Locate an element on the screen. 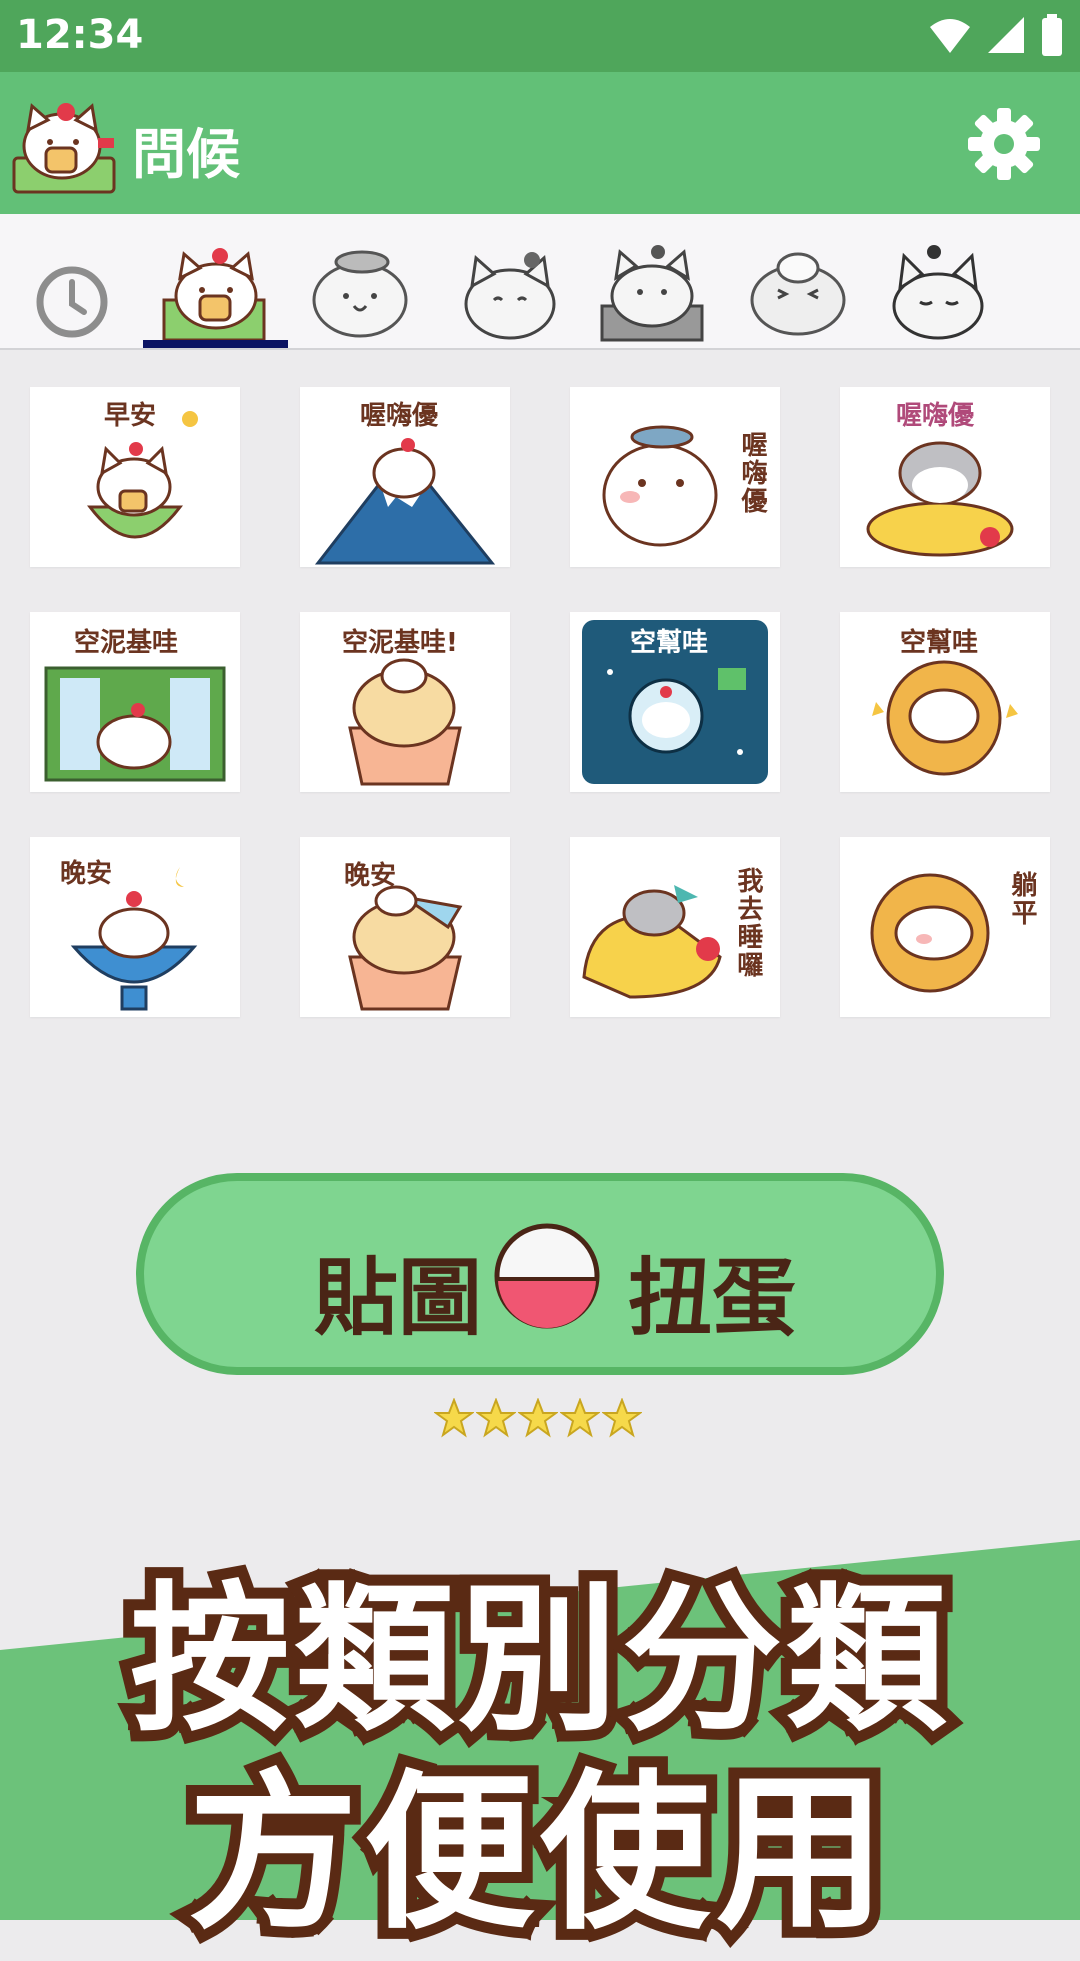 The image size is (1080, 1961). sticker-item: 空泥基哇 is located at coordinates (135, 702).